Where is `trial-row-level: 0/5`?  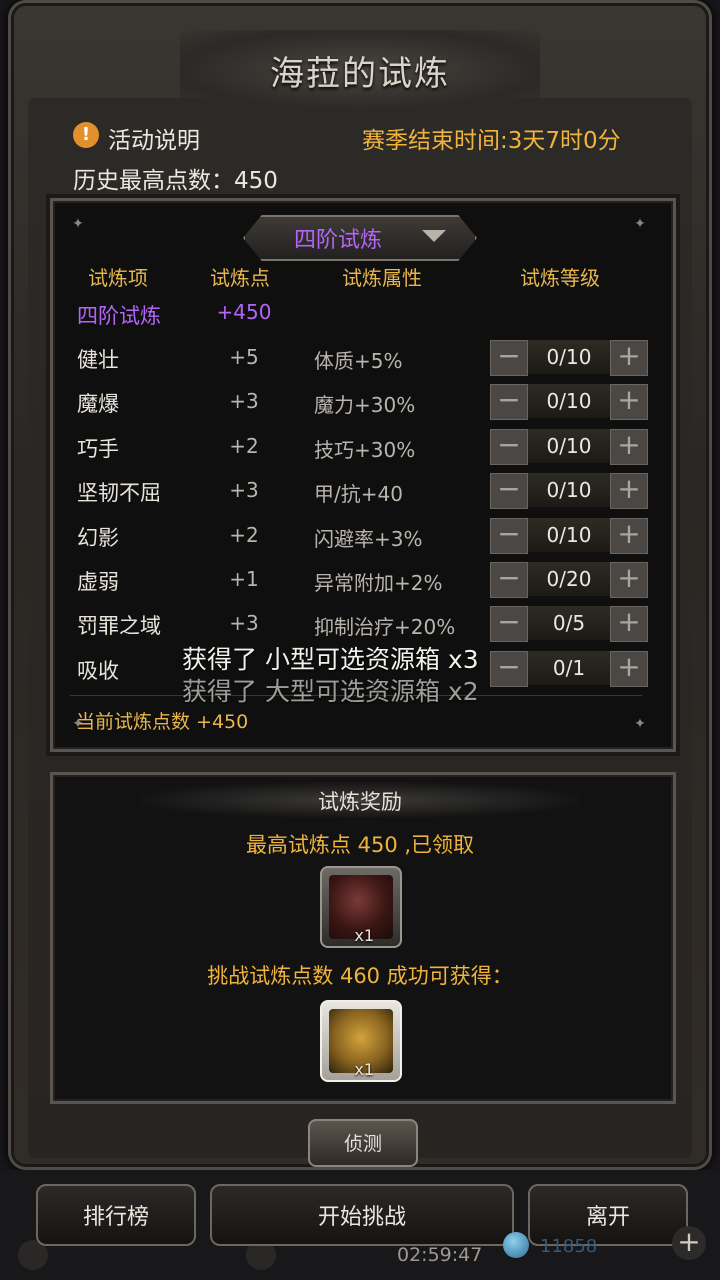
trial-row-level: 0/5 is located at coordinates (569, 623).